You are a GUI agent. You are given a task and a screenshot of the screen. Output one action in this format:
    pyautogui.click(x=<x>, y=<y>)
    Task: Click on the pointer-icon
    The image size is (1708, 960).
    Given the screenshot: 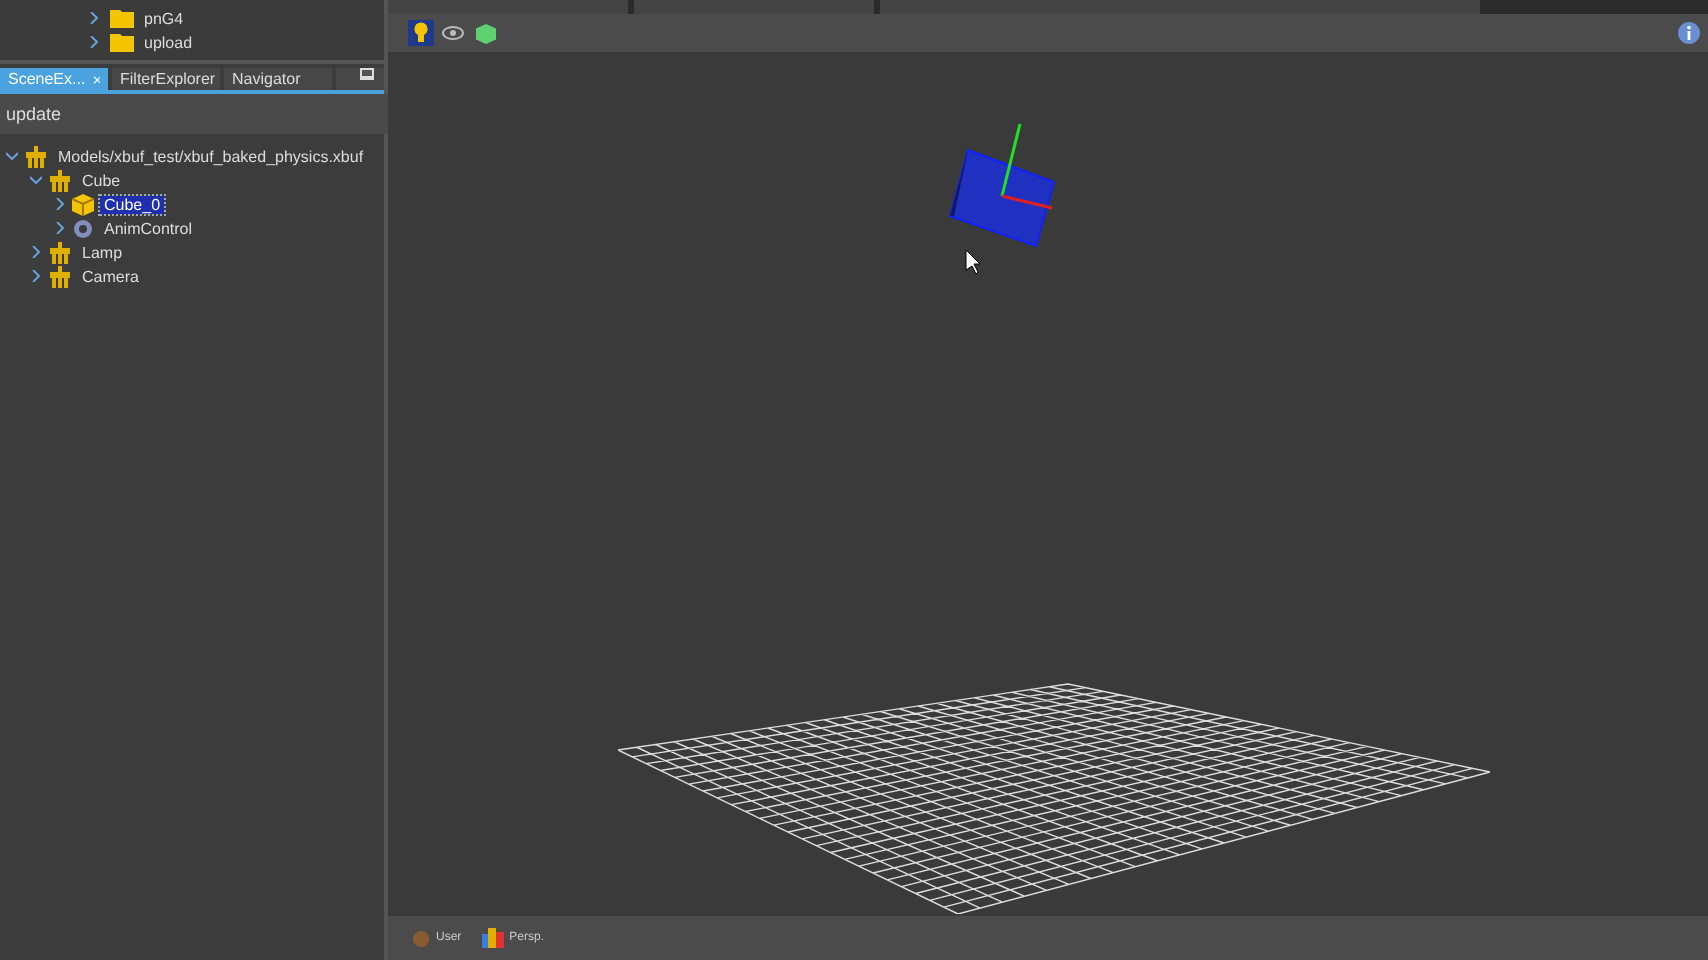 What is the action you would take?
    pyautogui.click(x=973, y=262)
    